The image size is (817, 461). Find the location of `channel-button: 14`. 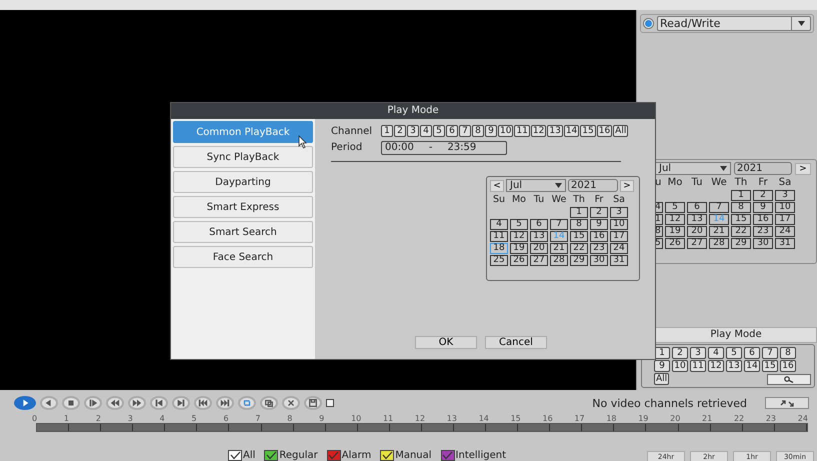

channel-button: 14 is located at coordinates (752, 366).